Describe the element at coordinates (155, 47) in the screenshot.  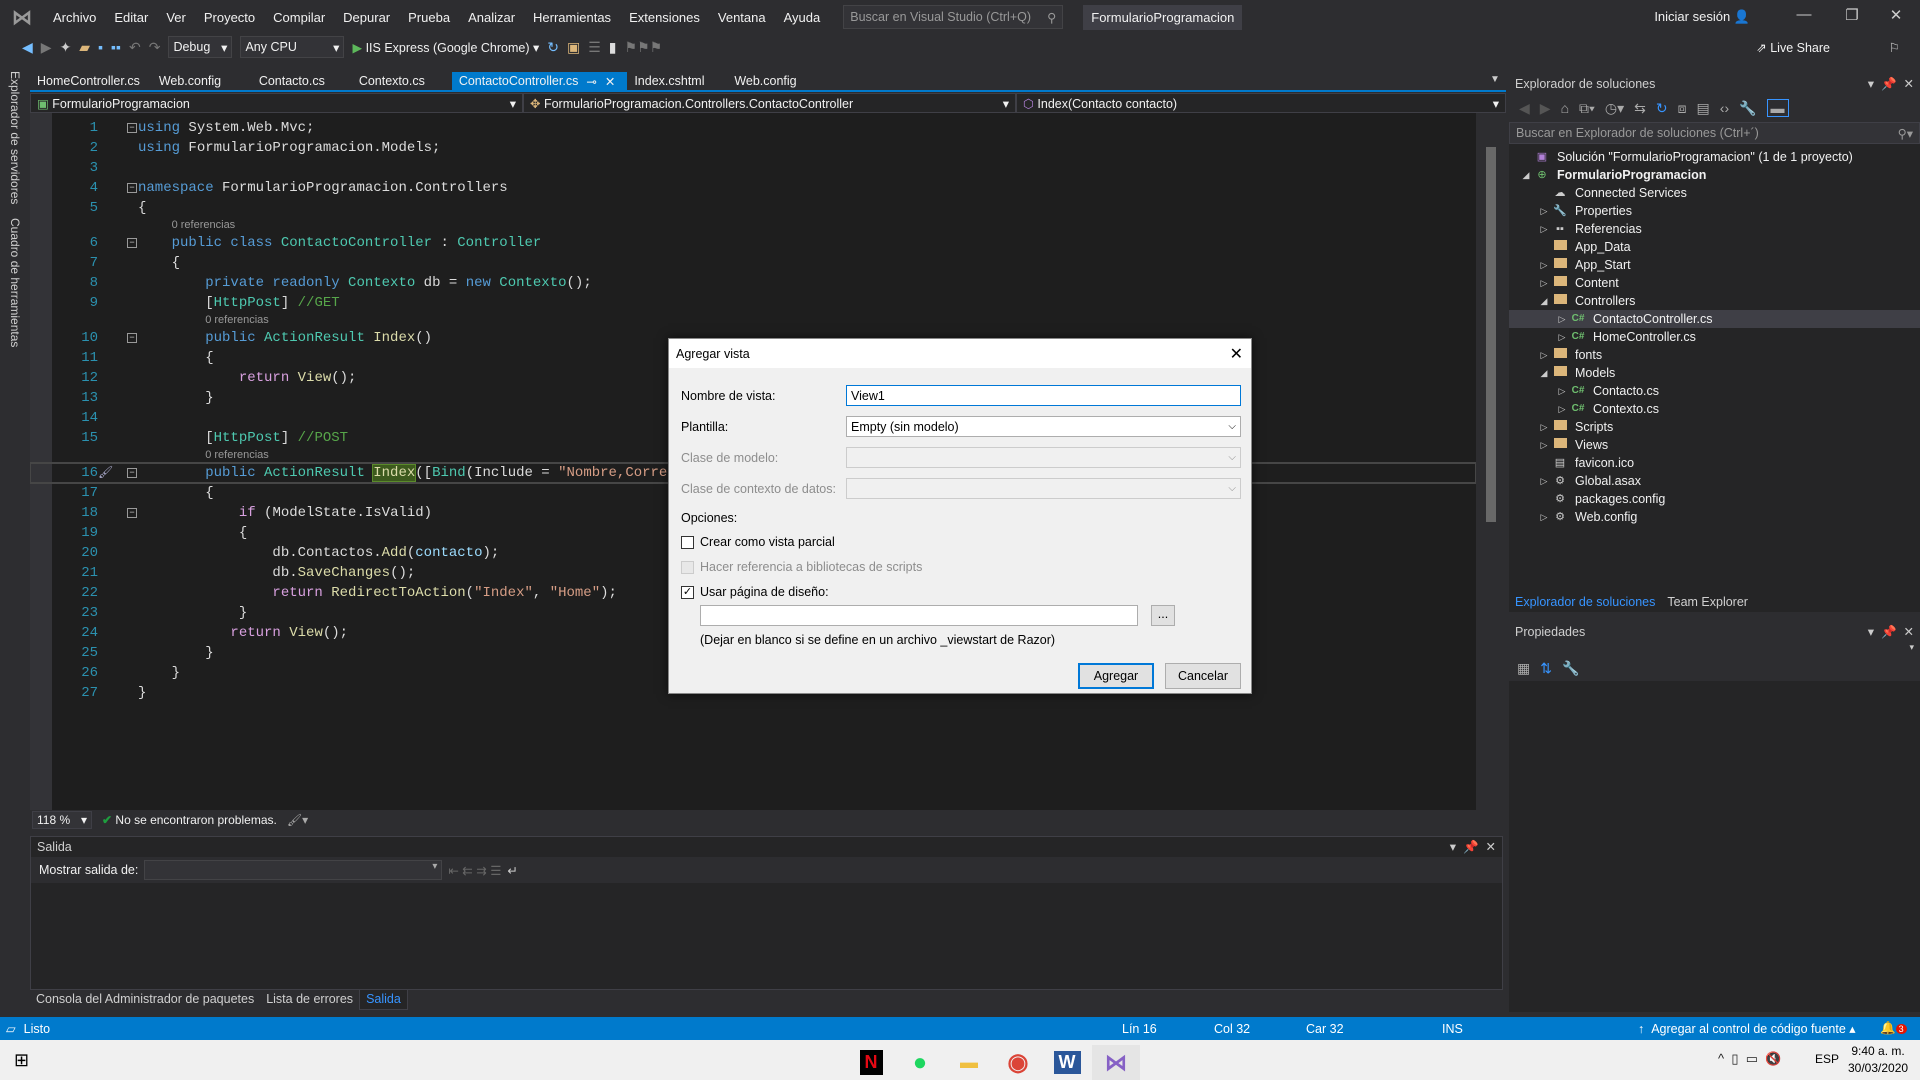
I see `redo-icon: ↷` at that location.